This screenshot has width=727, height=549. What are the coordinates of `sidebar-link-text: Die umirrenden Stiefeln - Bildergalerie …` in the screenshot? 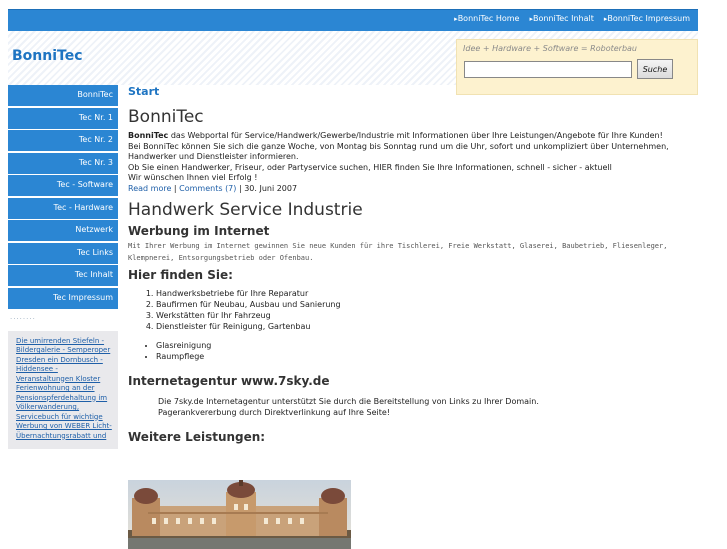 It's located at (64, 388).